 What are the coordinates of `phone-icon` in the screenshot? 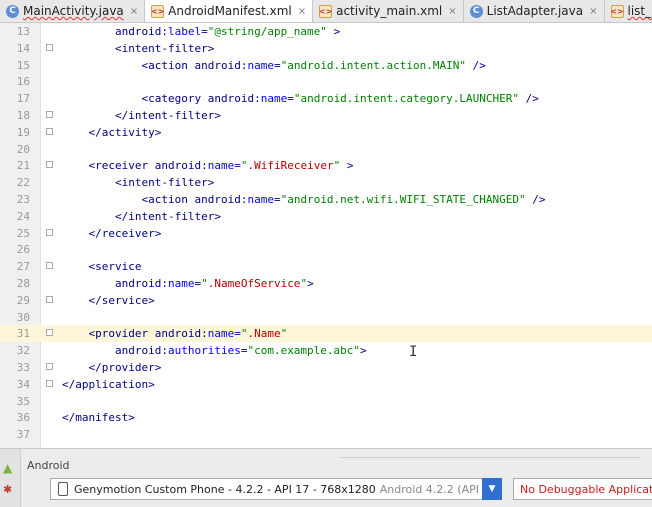 It's located at (63, 489).